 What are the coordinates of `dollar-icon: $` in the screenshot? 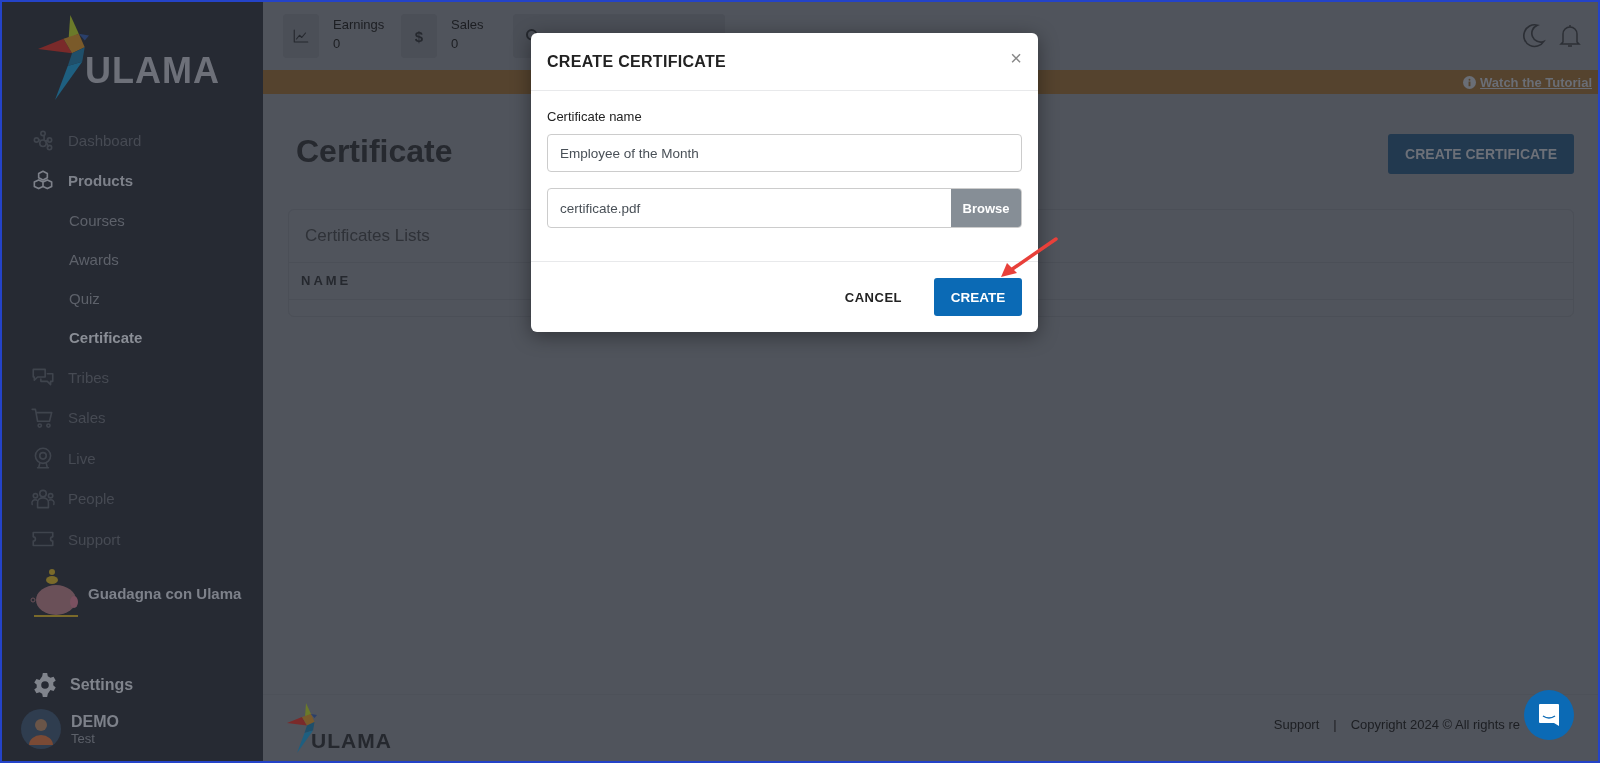 It's located at (419, 36).